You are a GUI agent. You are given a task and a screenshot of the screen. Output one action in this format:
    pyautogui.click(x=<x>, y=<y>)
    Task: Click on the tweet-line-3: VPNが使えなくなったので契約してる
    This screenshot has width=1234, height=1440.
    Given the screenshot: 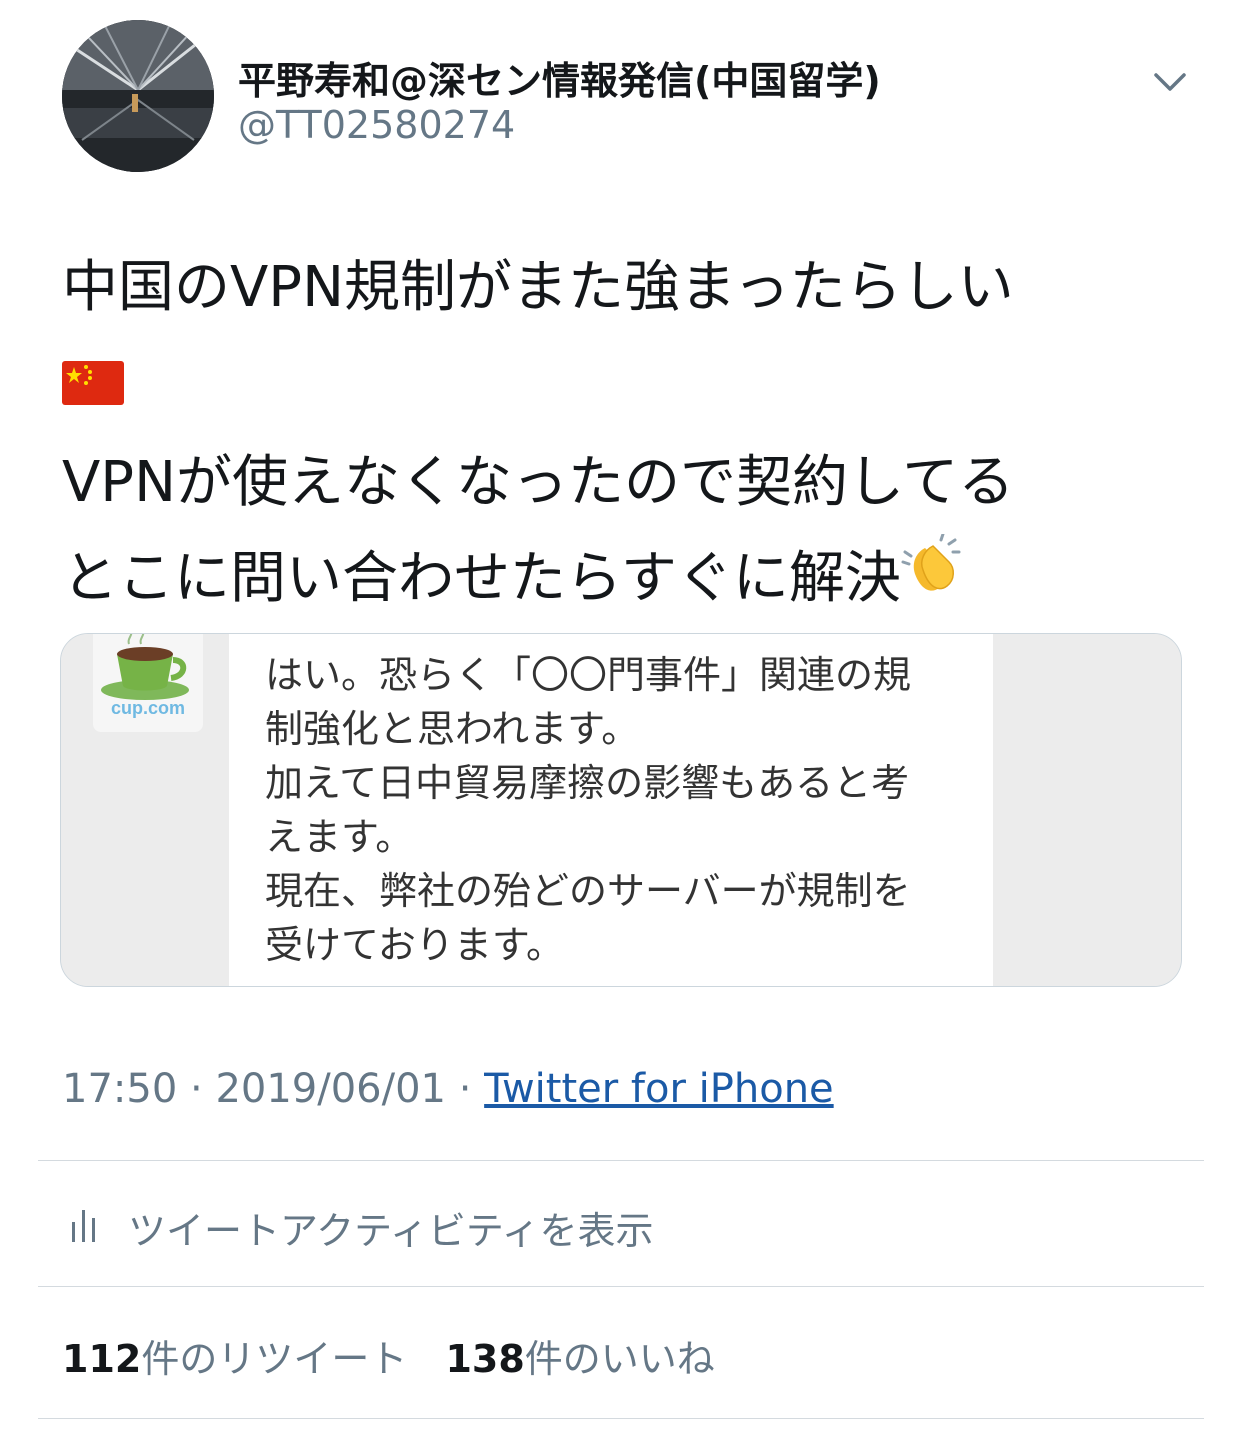 What is the action you would take?
    pyautogui.click(x=538, y=482)
    